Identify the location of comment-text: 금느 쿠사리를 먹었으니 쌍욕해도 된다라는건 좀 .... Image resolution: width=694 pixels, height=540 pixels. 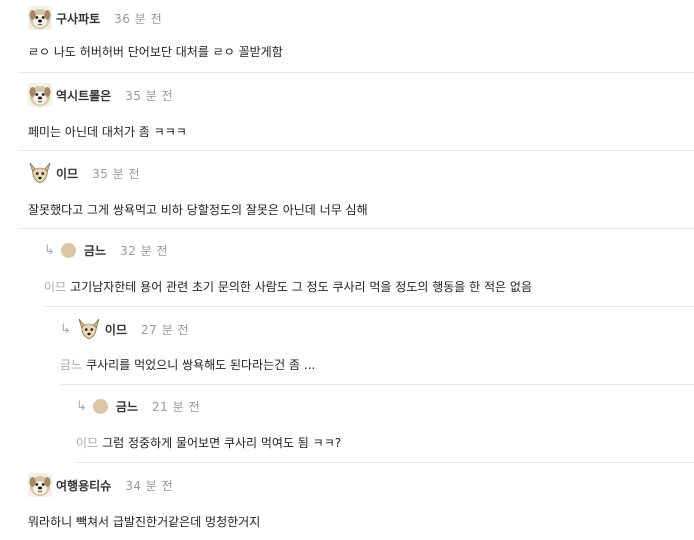
(187, 364).